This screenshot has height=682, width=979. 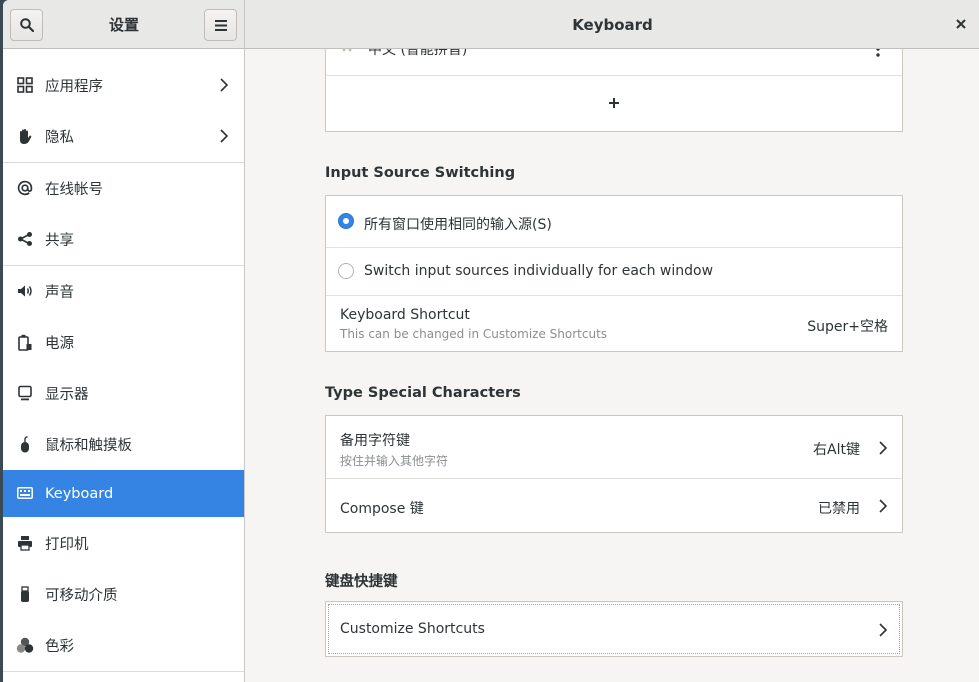 I want to click on shortcuts-list: Customize Shortcuts, so click(x=614, y=629).